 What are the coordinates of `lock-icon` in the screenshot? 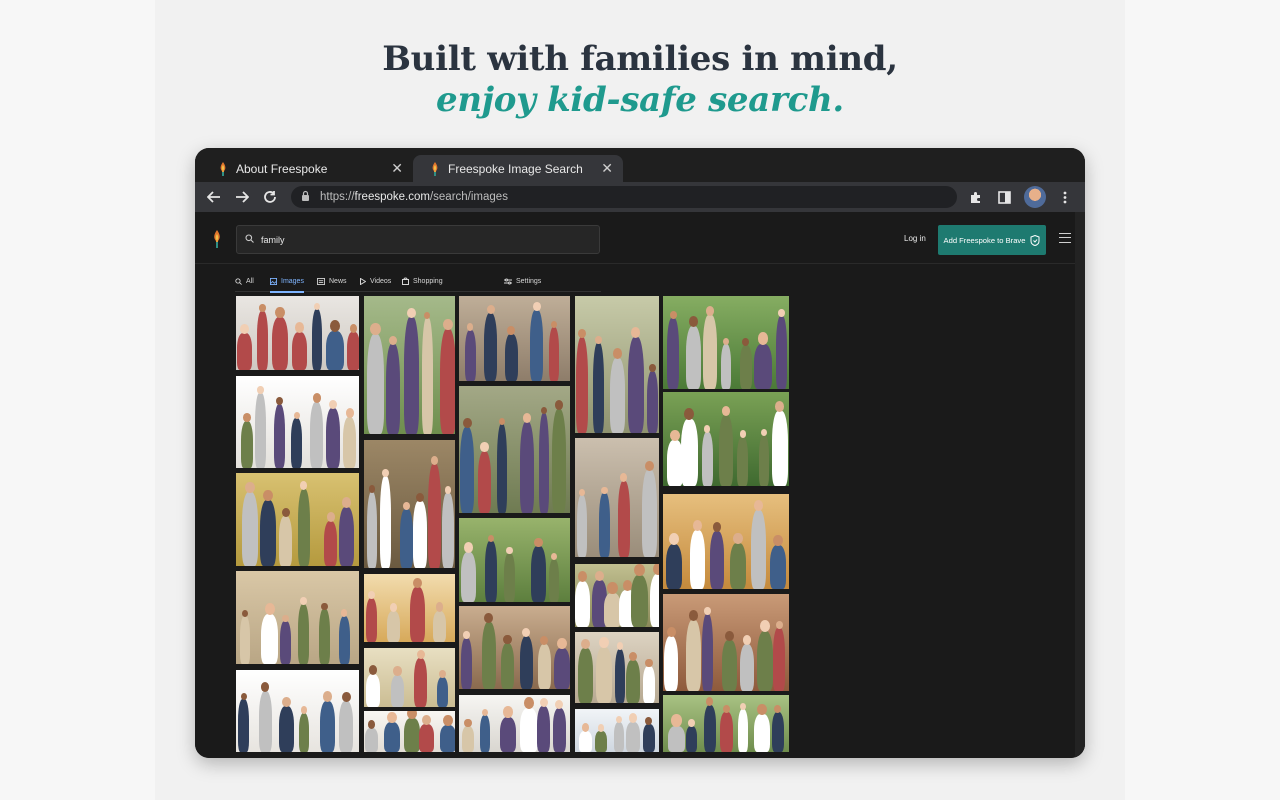 It's located at (305, 197).